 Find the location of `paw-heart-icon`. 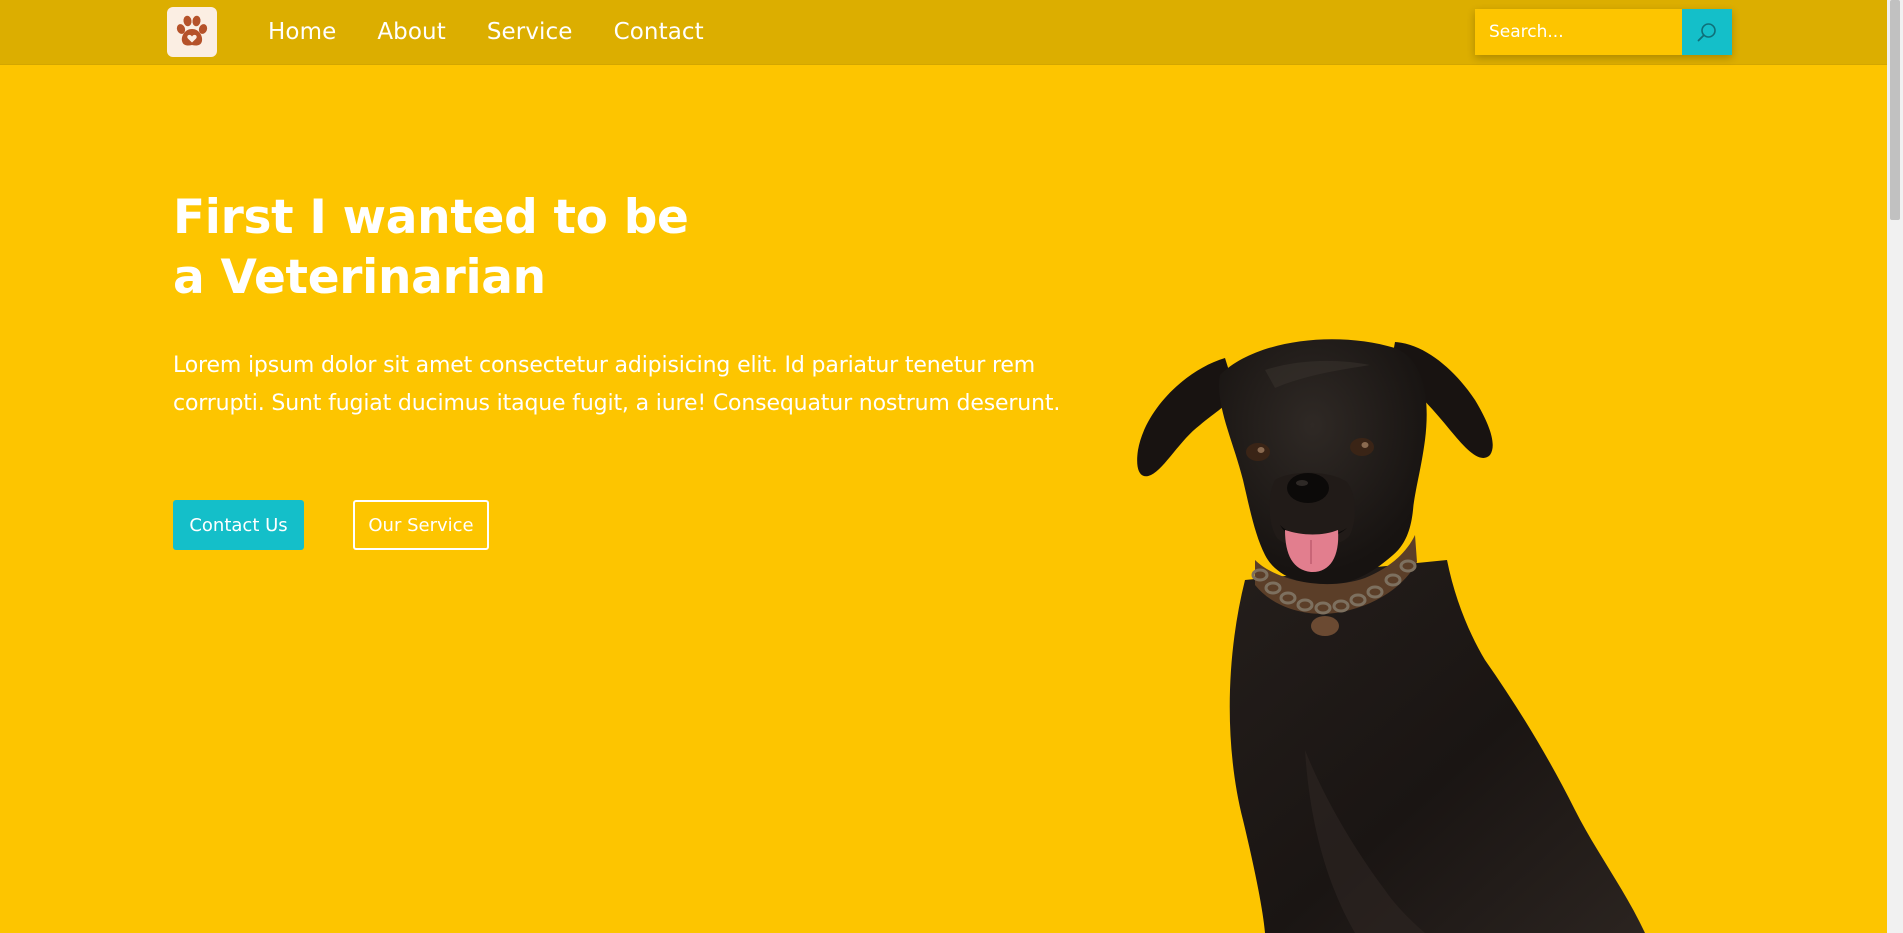

paw-heart-icon is located at coordinates (192, 30).